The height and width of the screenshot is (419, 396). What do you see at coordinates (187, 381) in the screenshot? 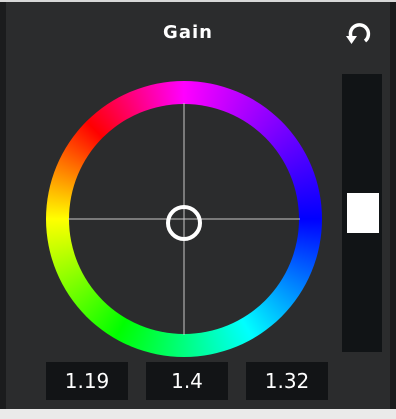
I see `green-value-field: 1.4` at bounding box center [187, 381].